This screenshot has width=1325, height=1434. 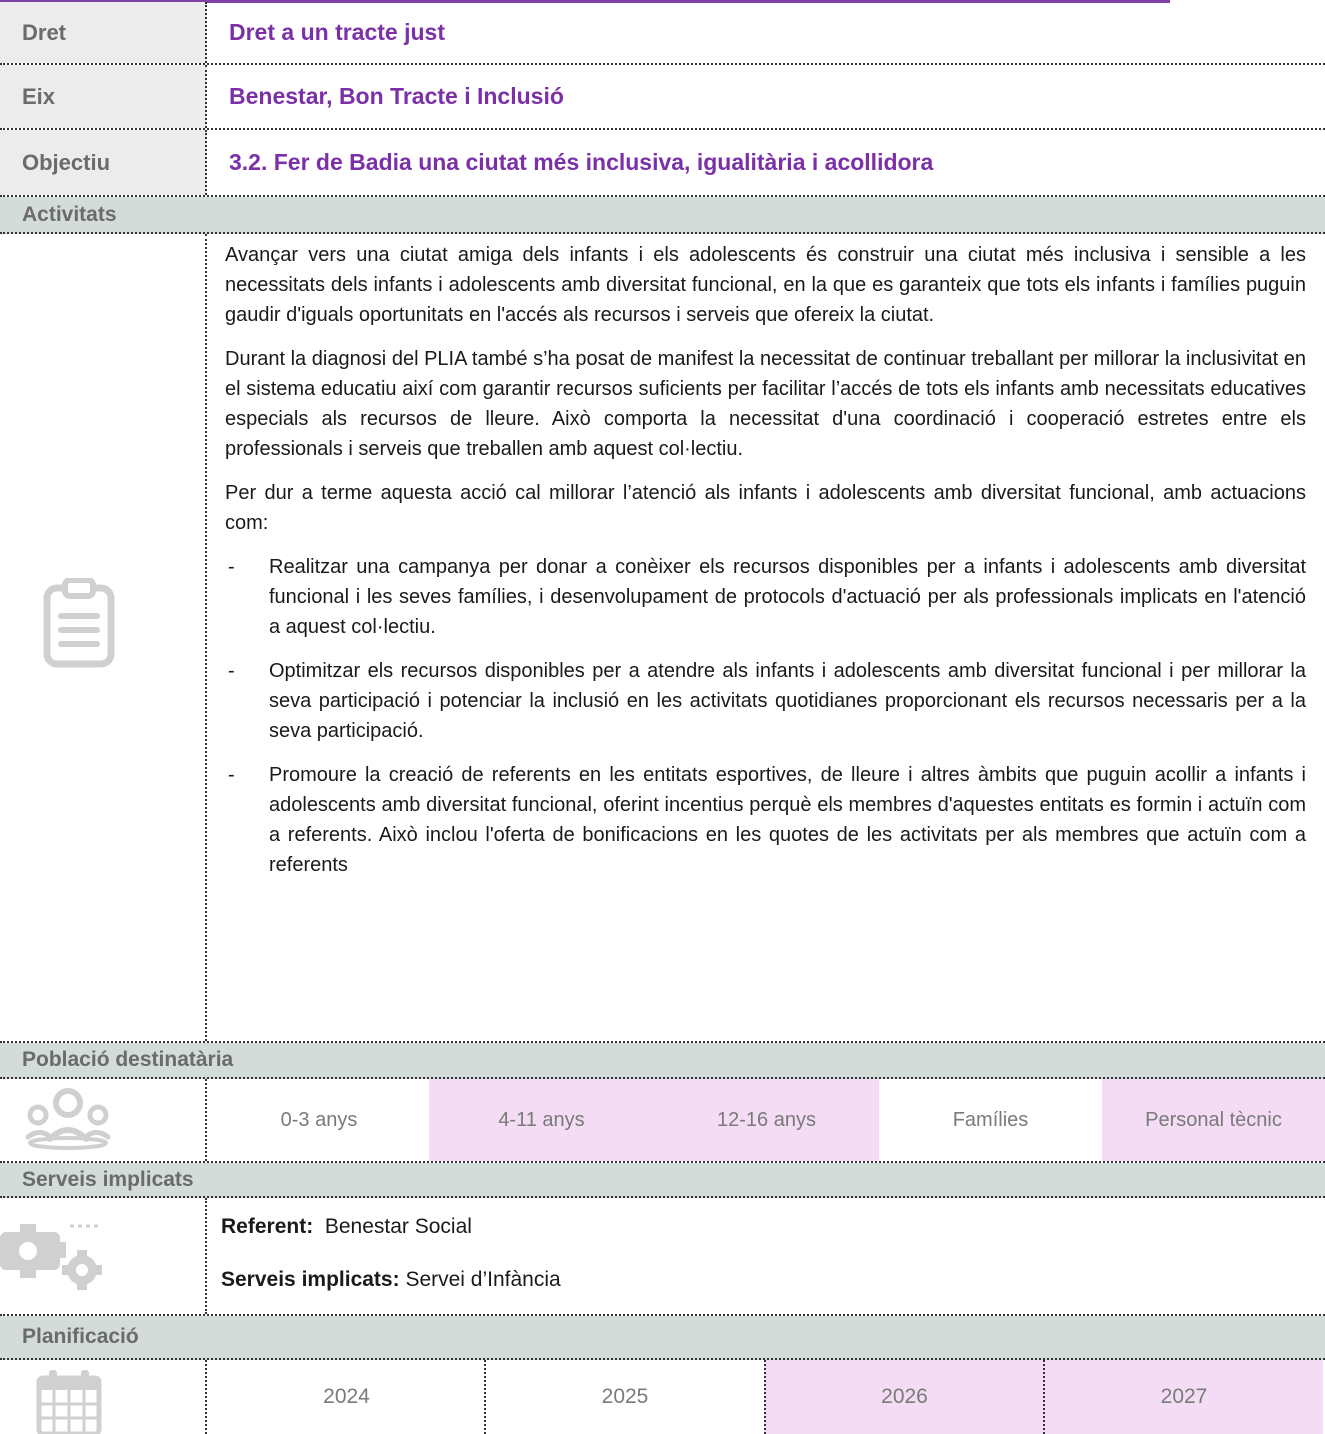 I want to click on poblacio-header: Població destinatària, so click(x=662, y=1061).